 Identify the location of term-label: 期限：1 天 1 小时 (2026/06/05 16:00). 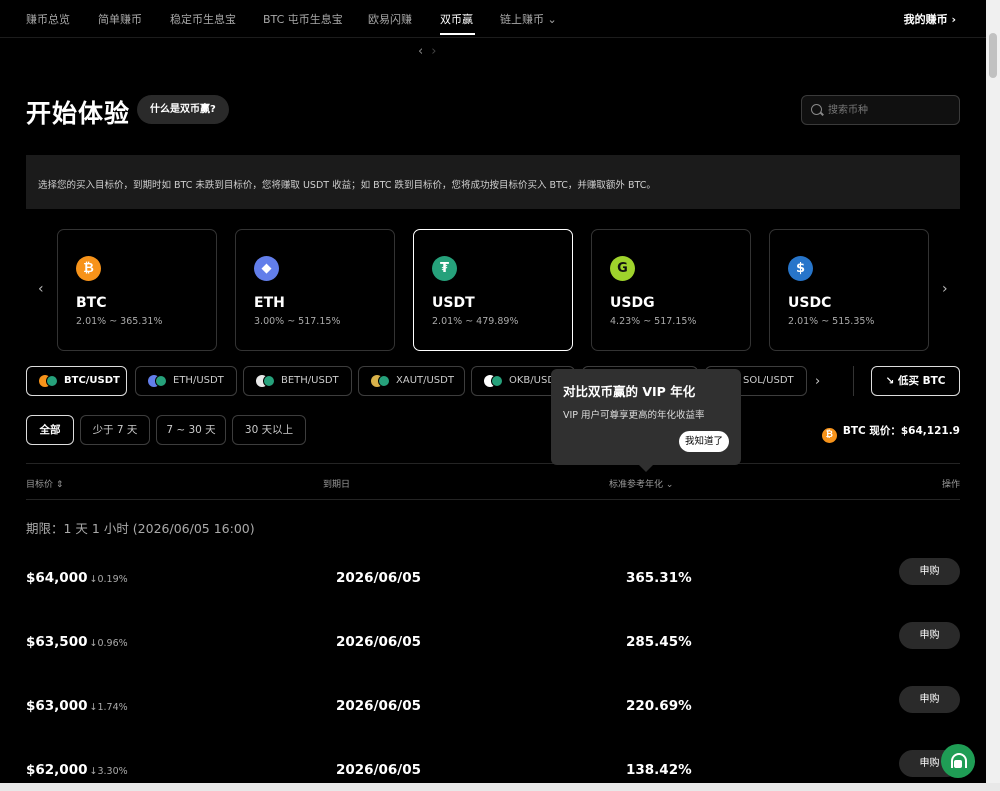
(140, 528).